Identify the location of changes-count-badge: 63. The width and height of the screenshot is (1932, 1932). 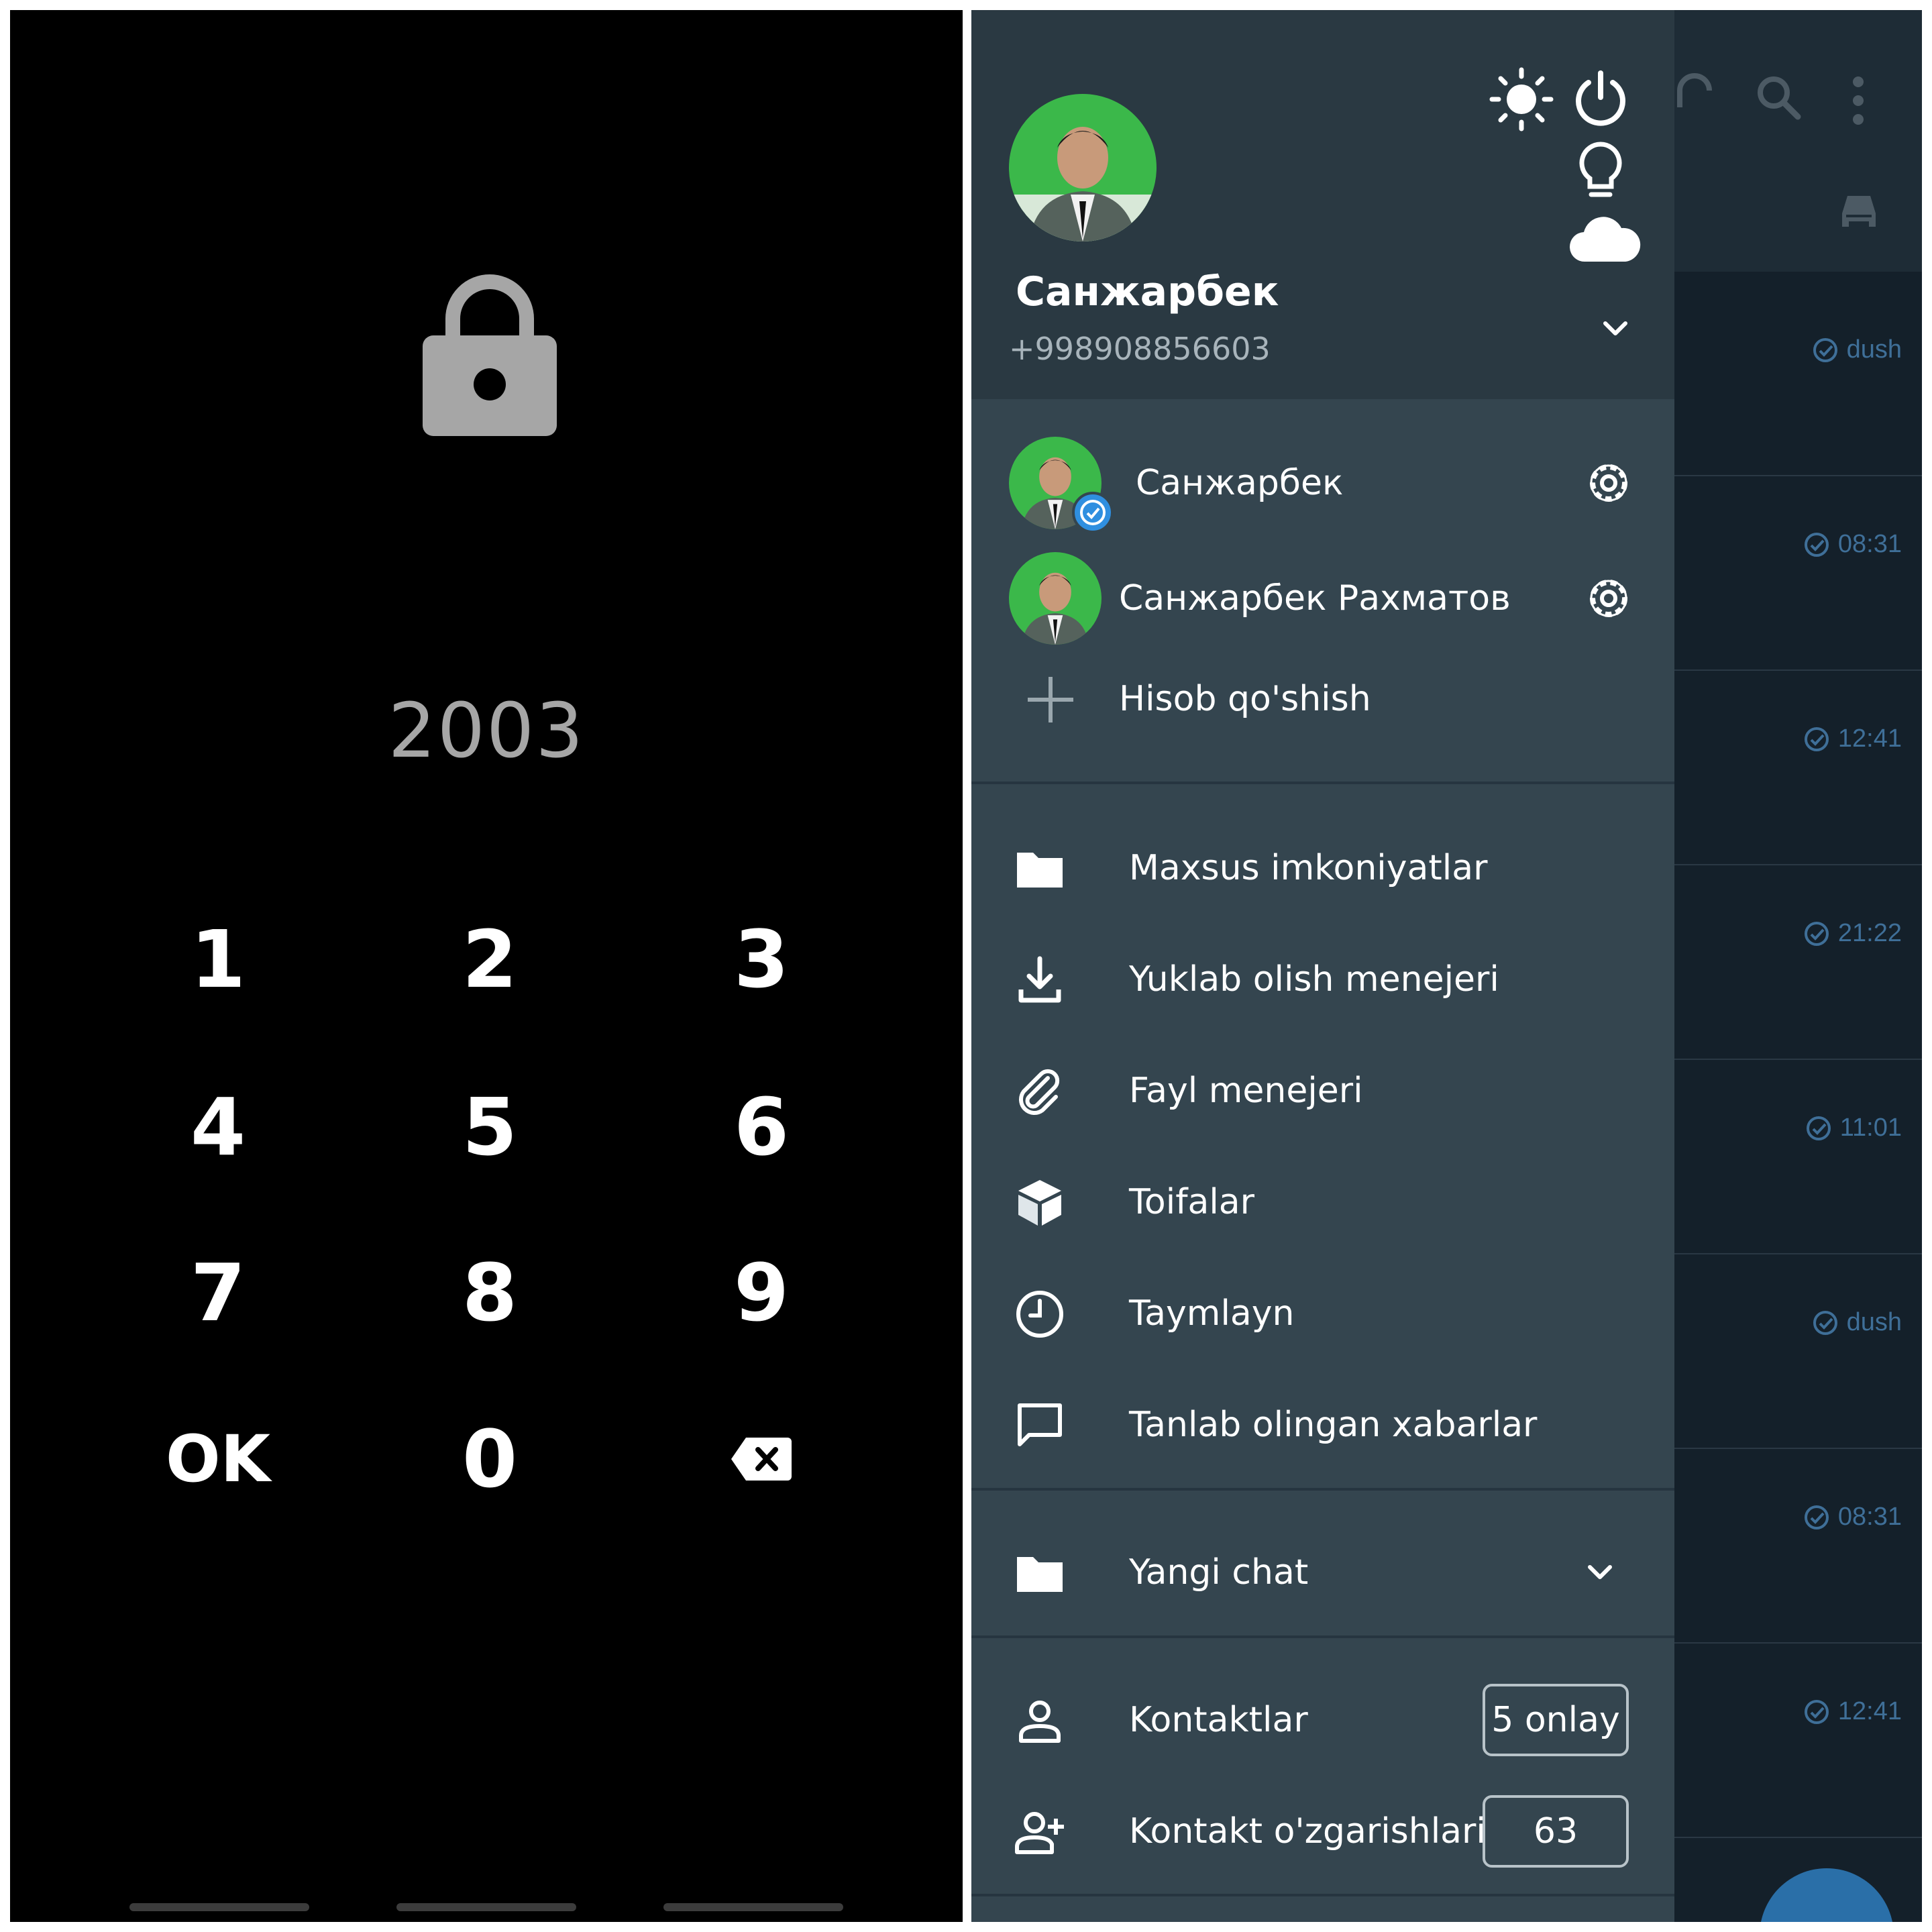
(1556, 1831).